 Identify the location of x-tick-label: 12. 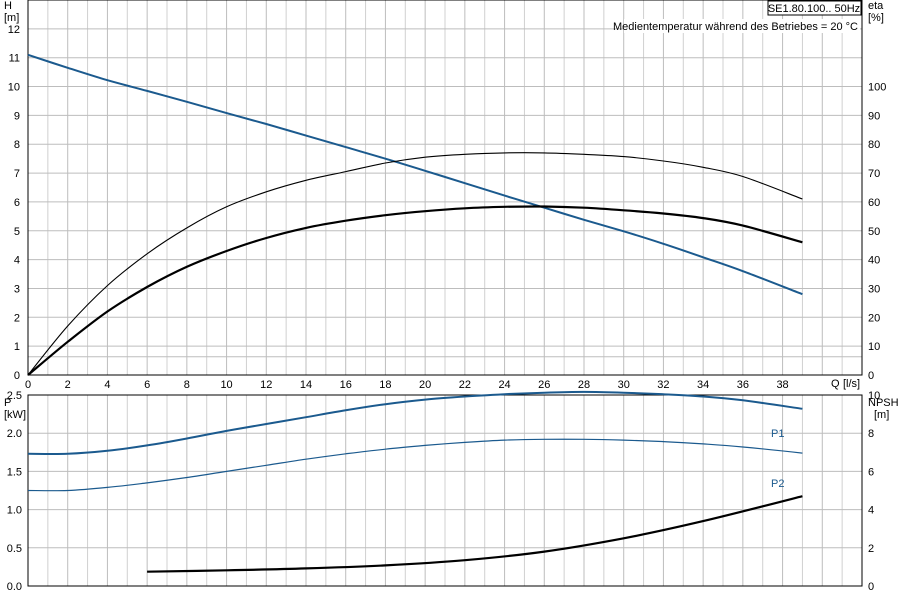
(266, 385).